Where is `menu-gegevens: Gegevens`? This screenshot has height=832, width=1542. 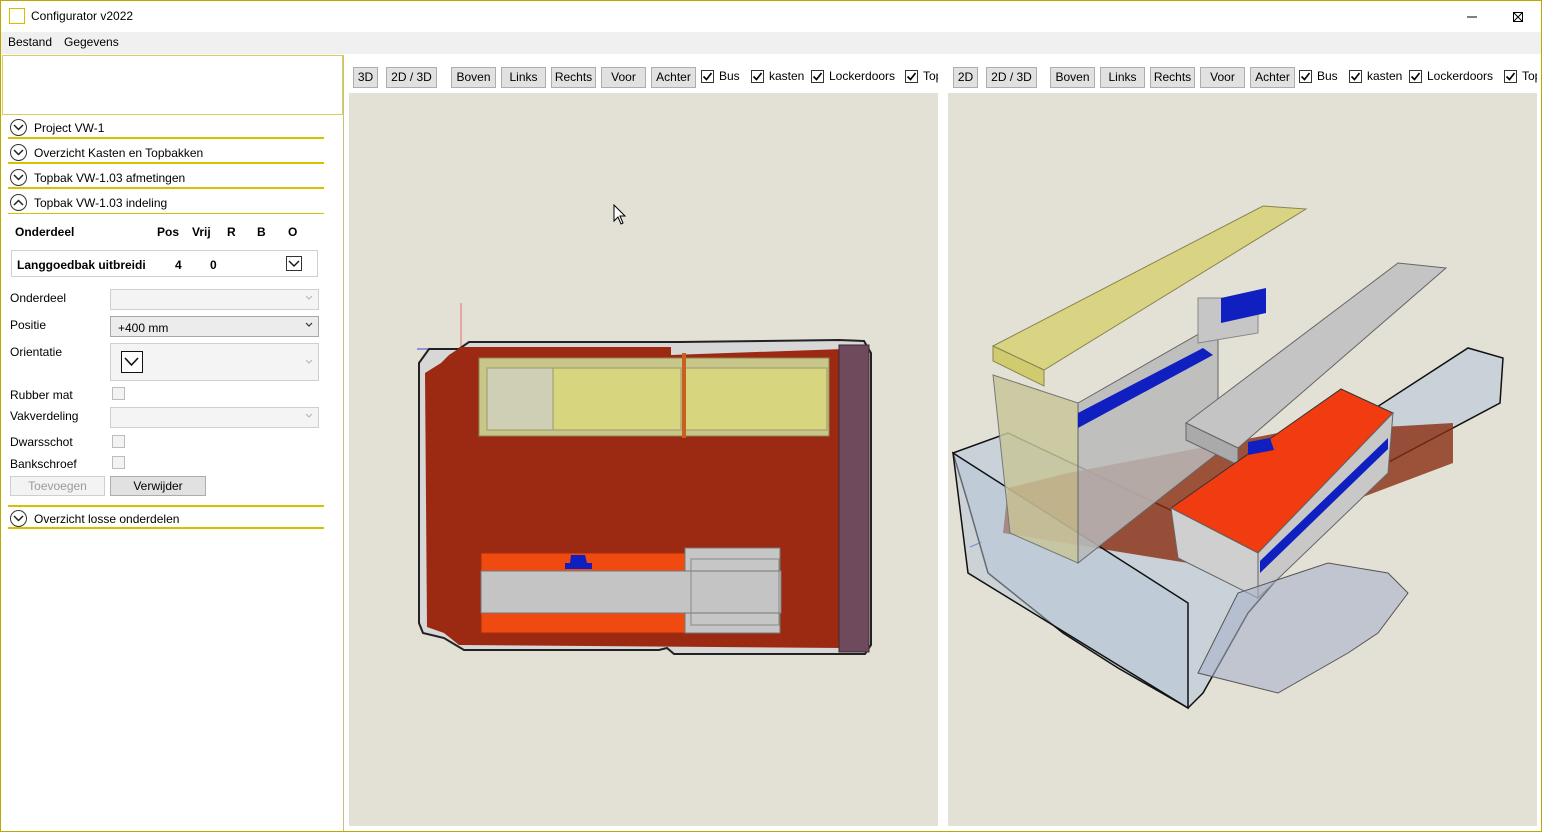 menu-gegevens: Gegevens is located at coordinates (91, 42).